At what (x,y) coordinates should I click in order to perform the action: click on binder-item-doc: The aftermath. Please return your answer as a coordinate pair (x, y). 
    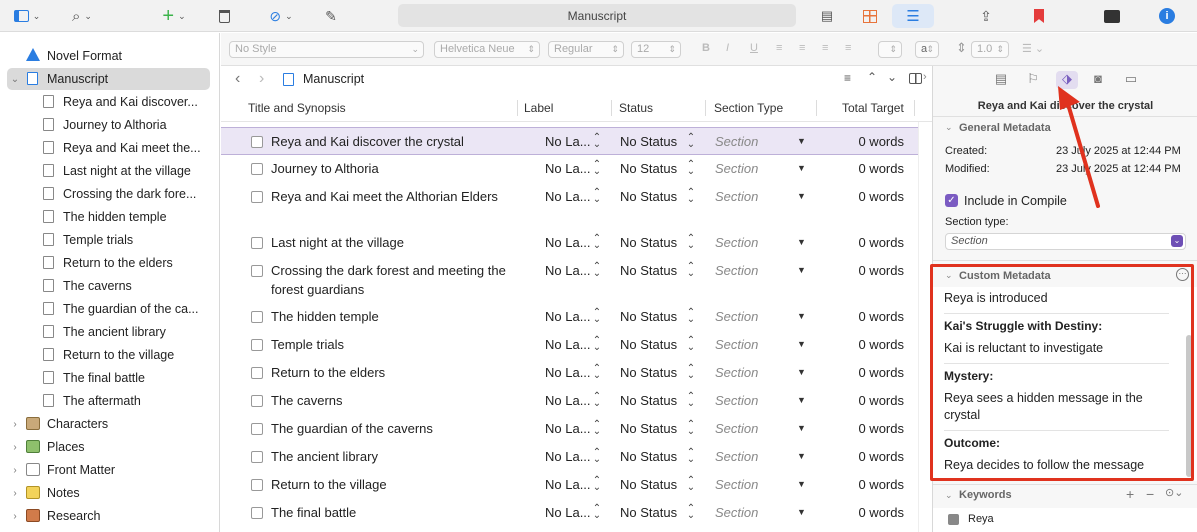
    Looking at the image, I should click on (109, 401).